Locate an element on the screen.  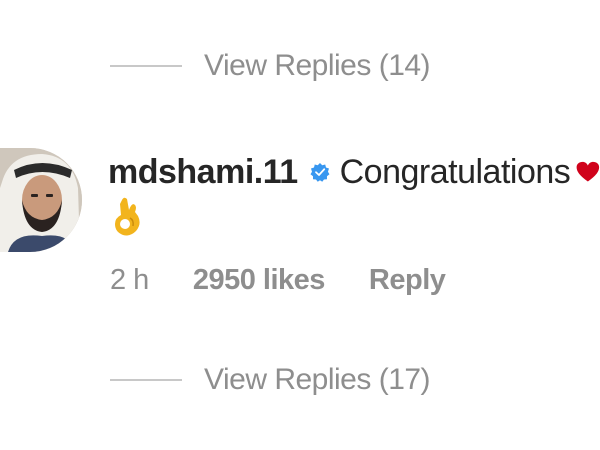
ok-hand-icon is located at coordinates (127, 216).